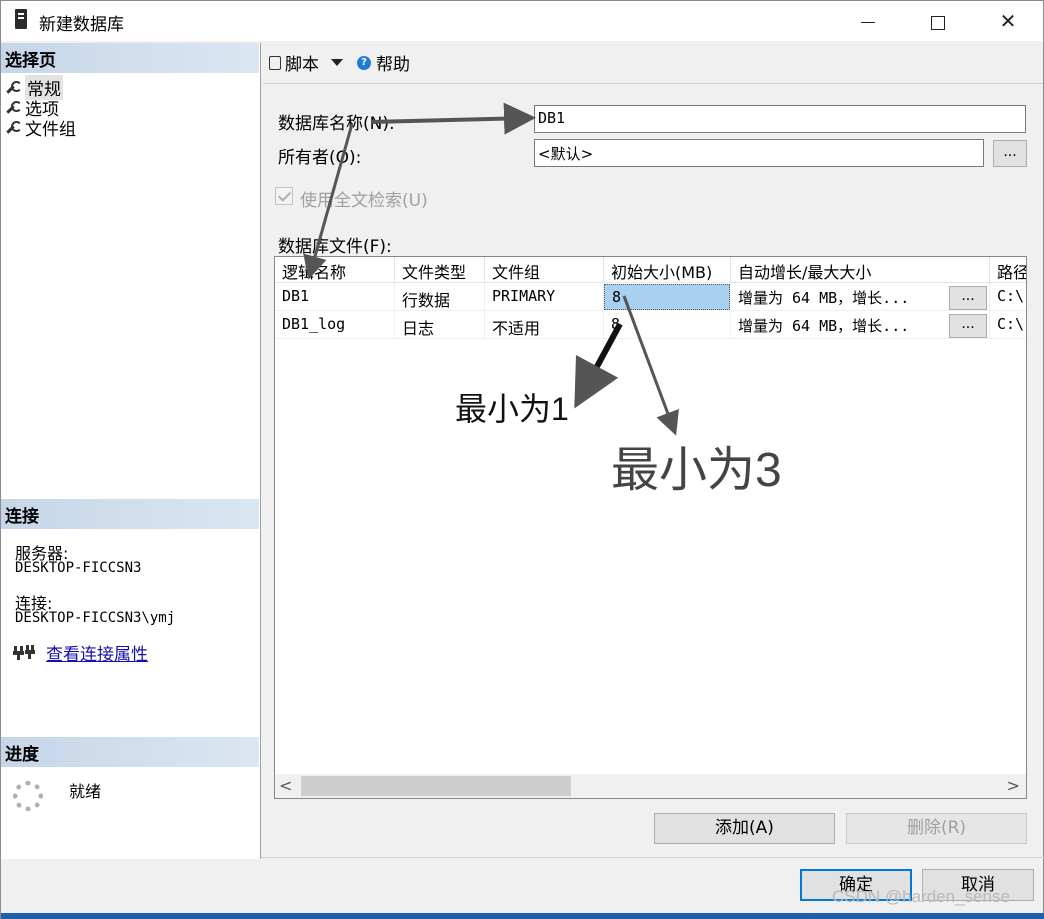 This screenshot has width=1044, height=919. What do you see at coordinates (936, 828) in the screenshot?
I see `remove-button: 删除(R)` at bounding box center [936, 828].